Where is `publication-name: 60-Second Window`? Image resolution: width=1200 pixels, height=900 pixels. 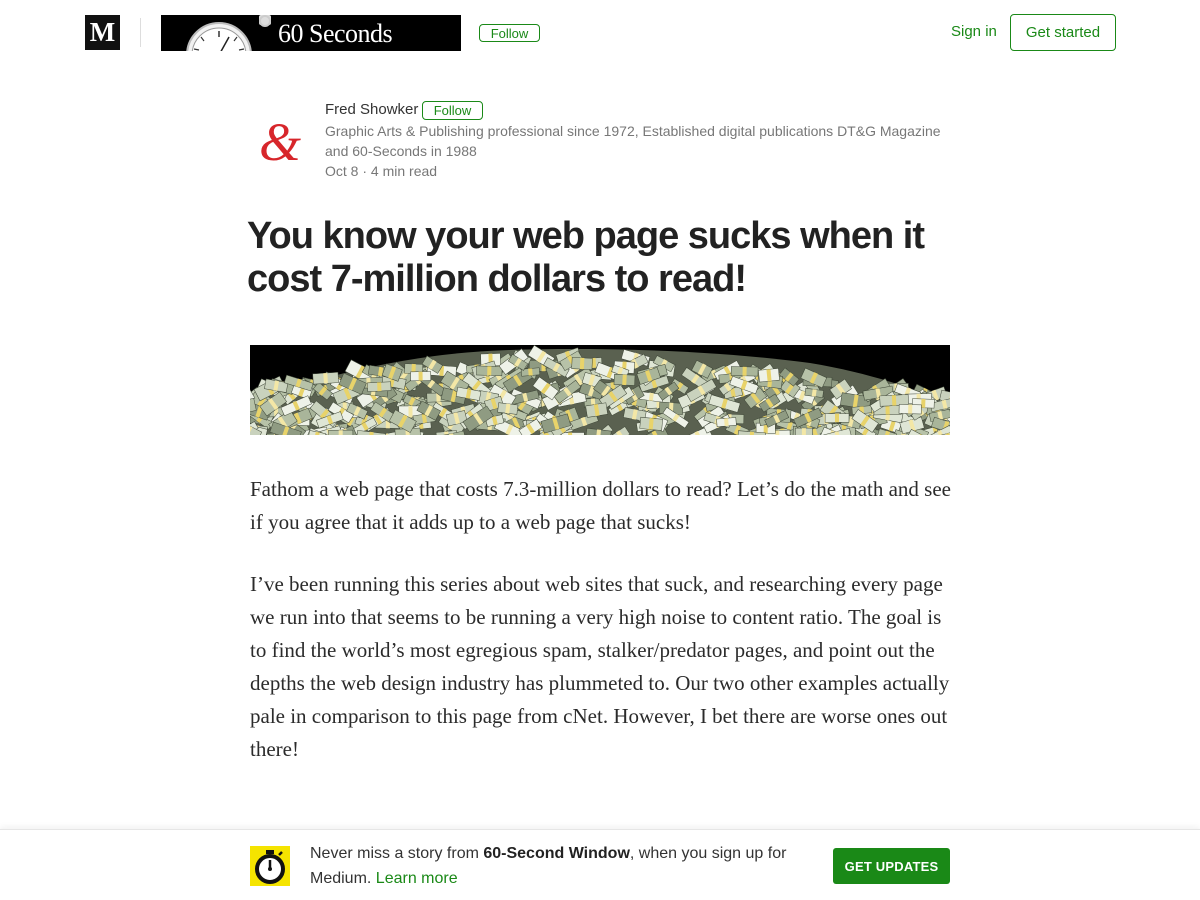 publication-name: 60-Second Window is located at coordinates (556, 853).